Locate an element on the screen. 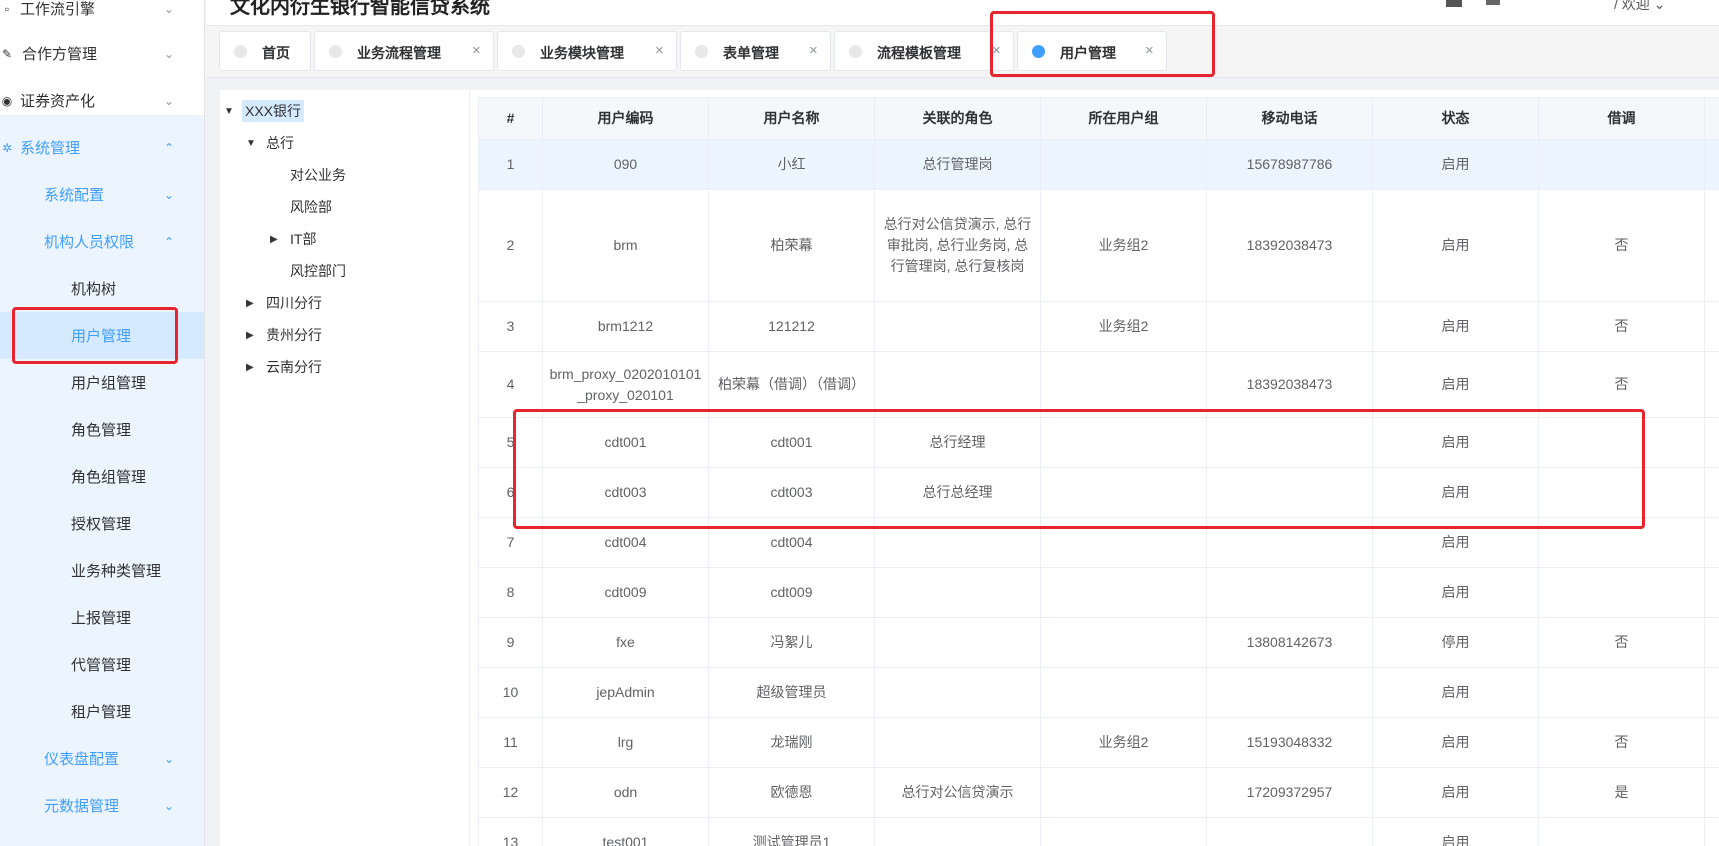 The image size is (1719, 846). table-cell-code: 090 is located at coordinates (625, 164).